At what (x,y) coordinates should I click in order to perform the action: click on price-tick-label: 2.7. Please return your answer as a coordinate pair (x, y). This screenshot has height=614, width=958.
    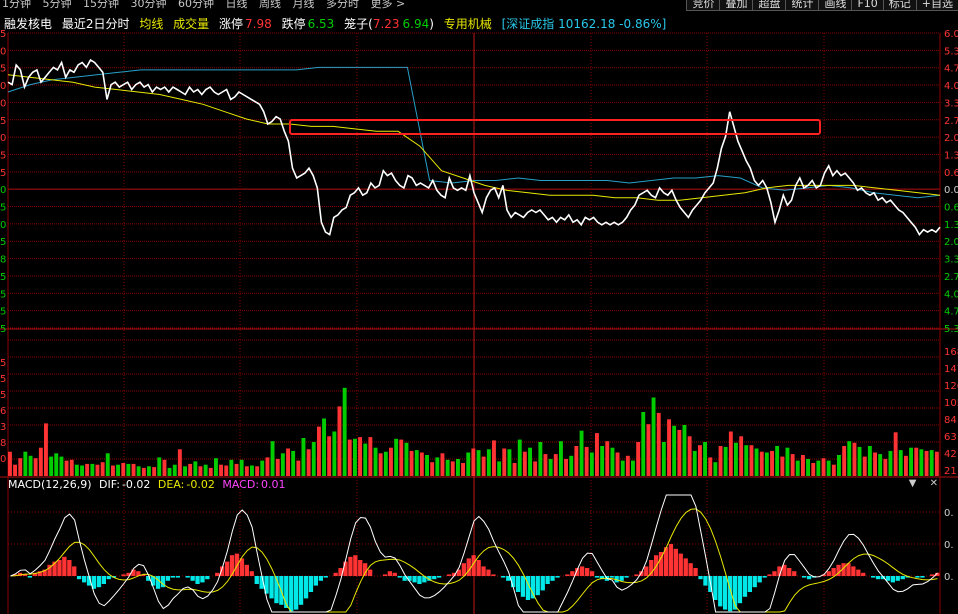
    Looking at the image, I should click on (951, 121).